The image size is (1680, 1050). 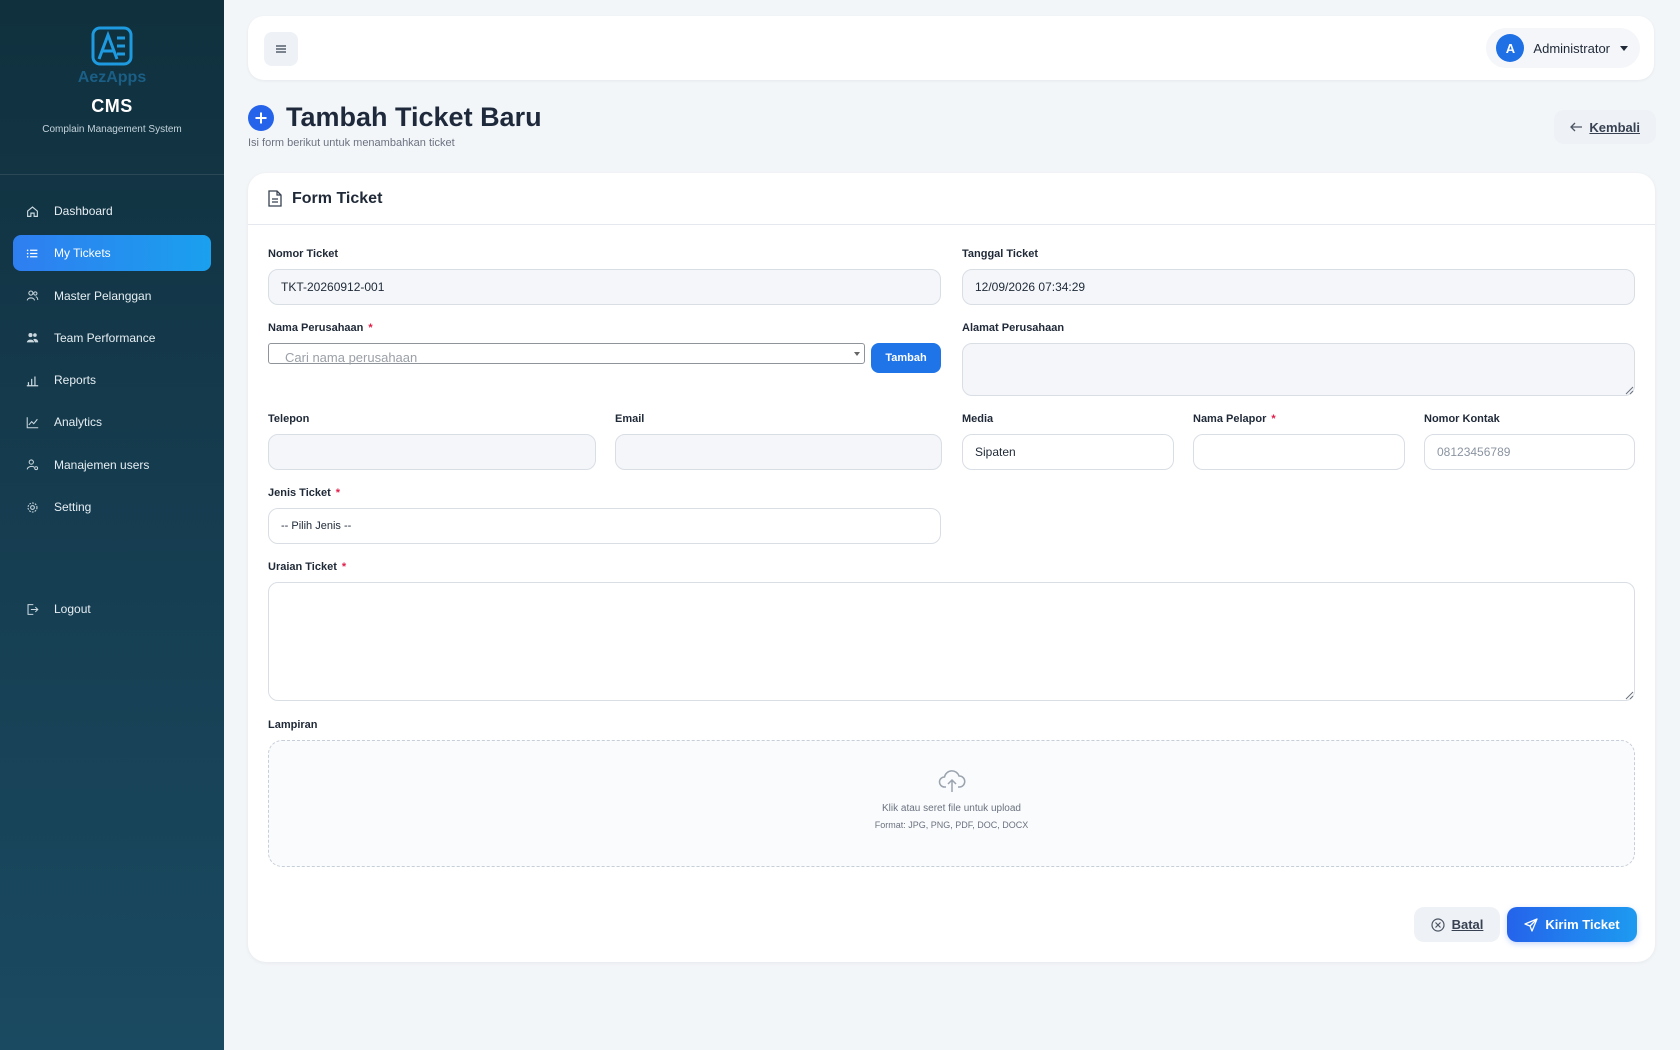 I want to click on plus-circle-icon, so click(x=261, y=117).